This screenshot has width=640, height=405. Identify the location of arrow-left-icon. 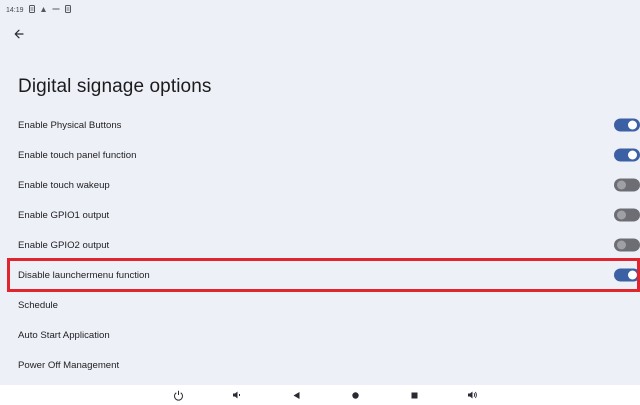
(19, 34).